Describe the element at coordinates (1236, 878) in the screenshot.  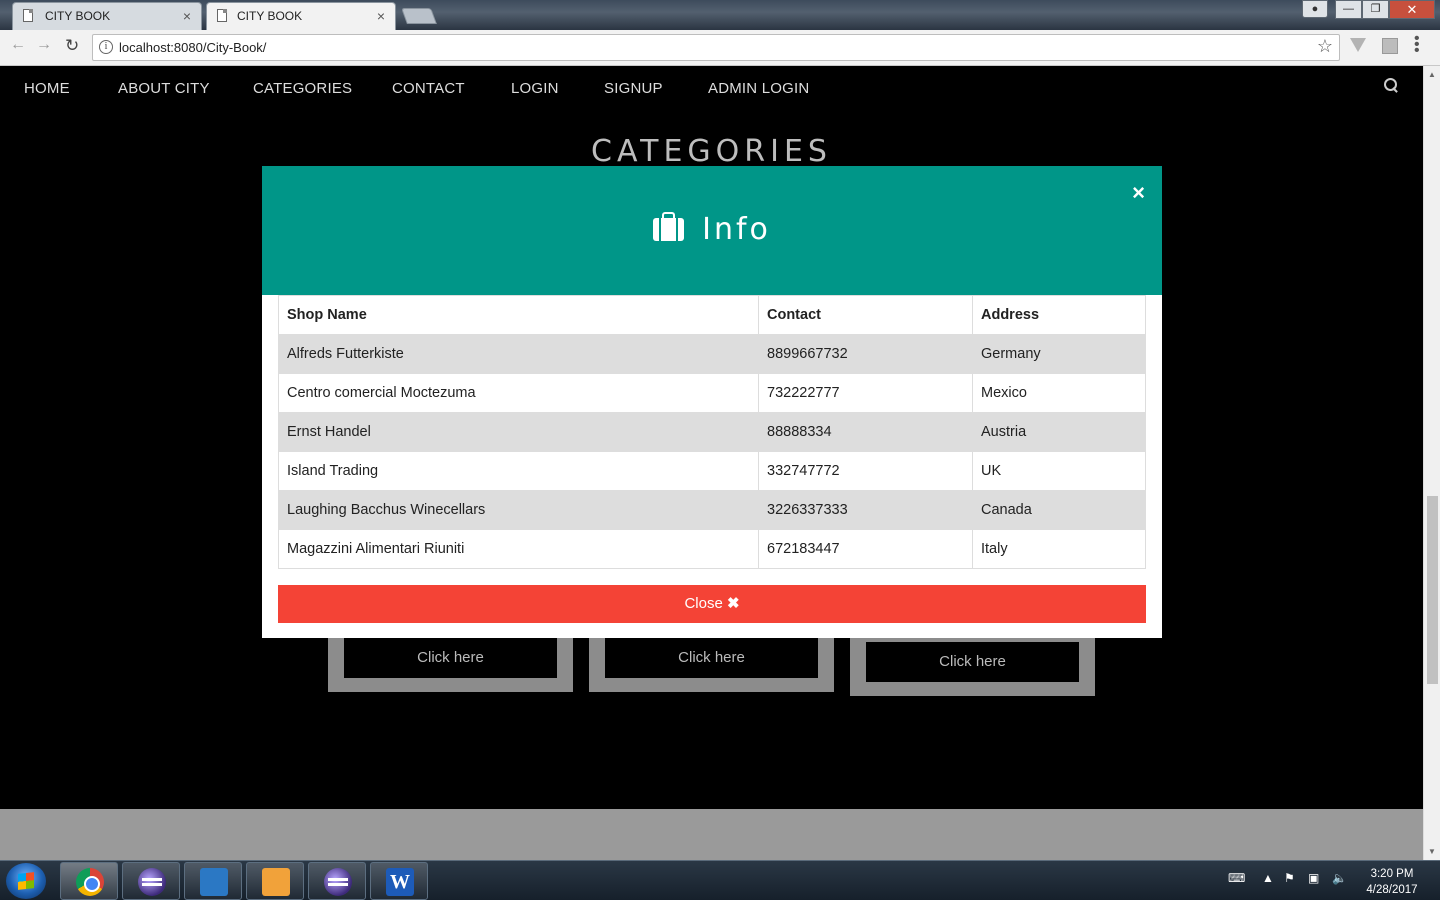
I see `keyboard-icon: ⌨` at that location.